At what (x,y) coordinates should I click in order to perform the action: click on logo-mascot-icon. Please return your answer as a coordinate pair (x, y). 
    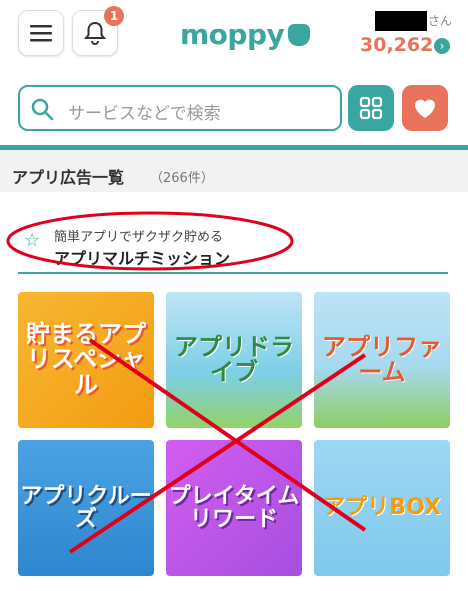
    Looking at the image, I should click on (299, 35).